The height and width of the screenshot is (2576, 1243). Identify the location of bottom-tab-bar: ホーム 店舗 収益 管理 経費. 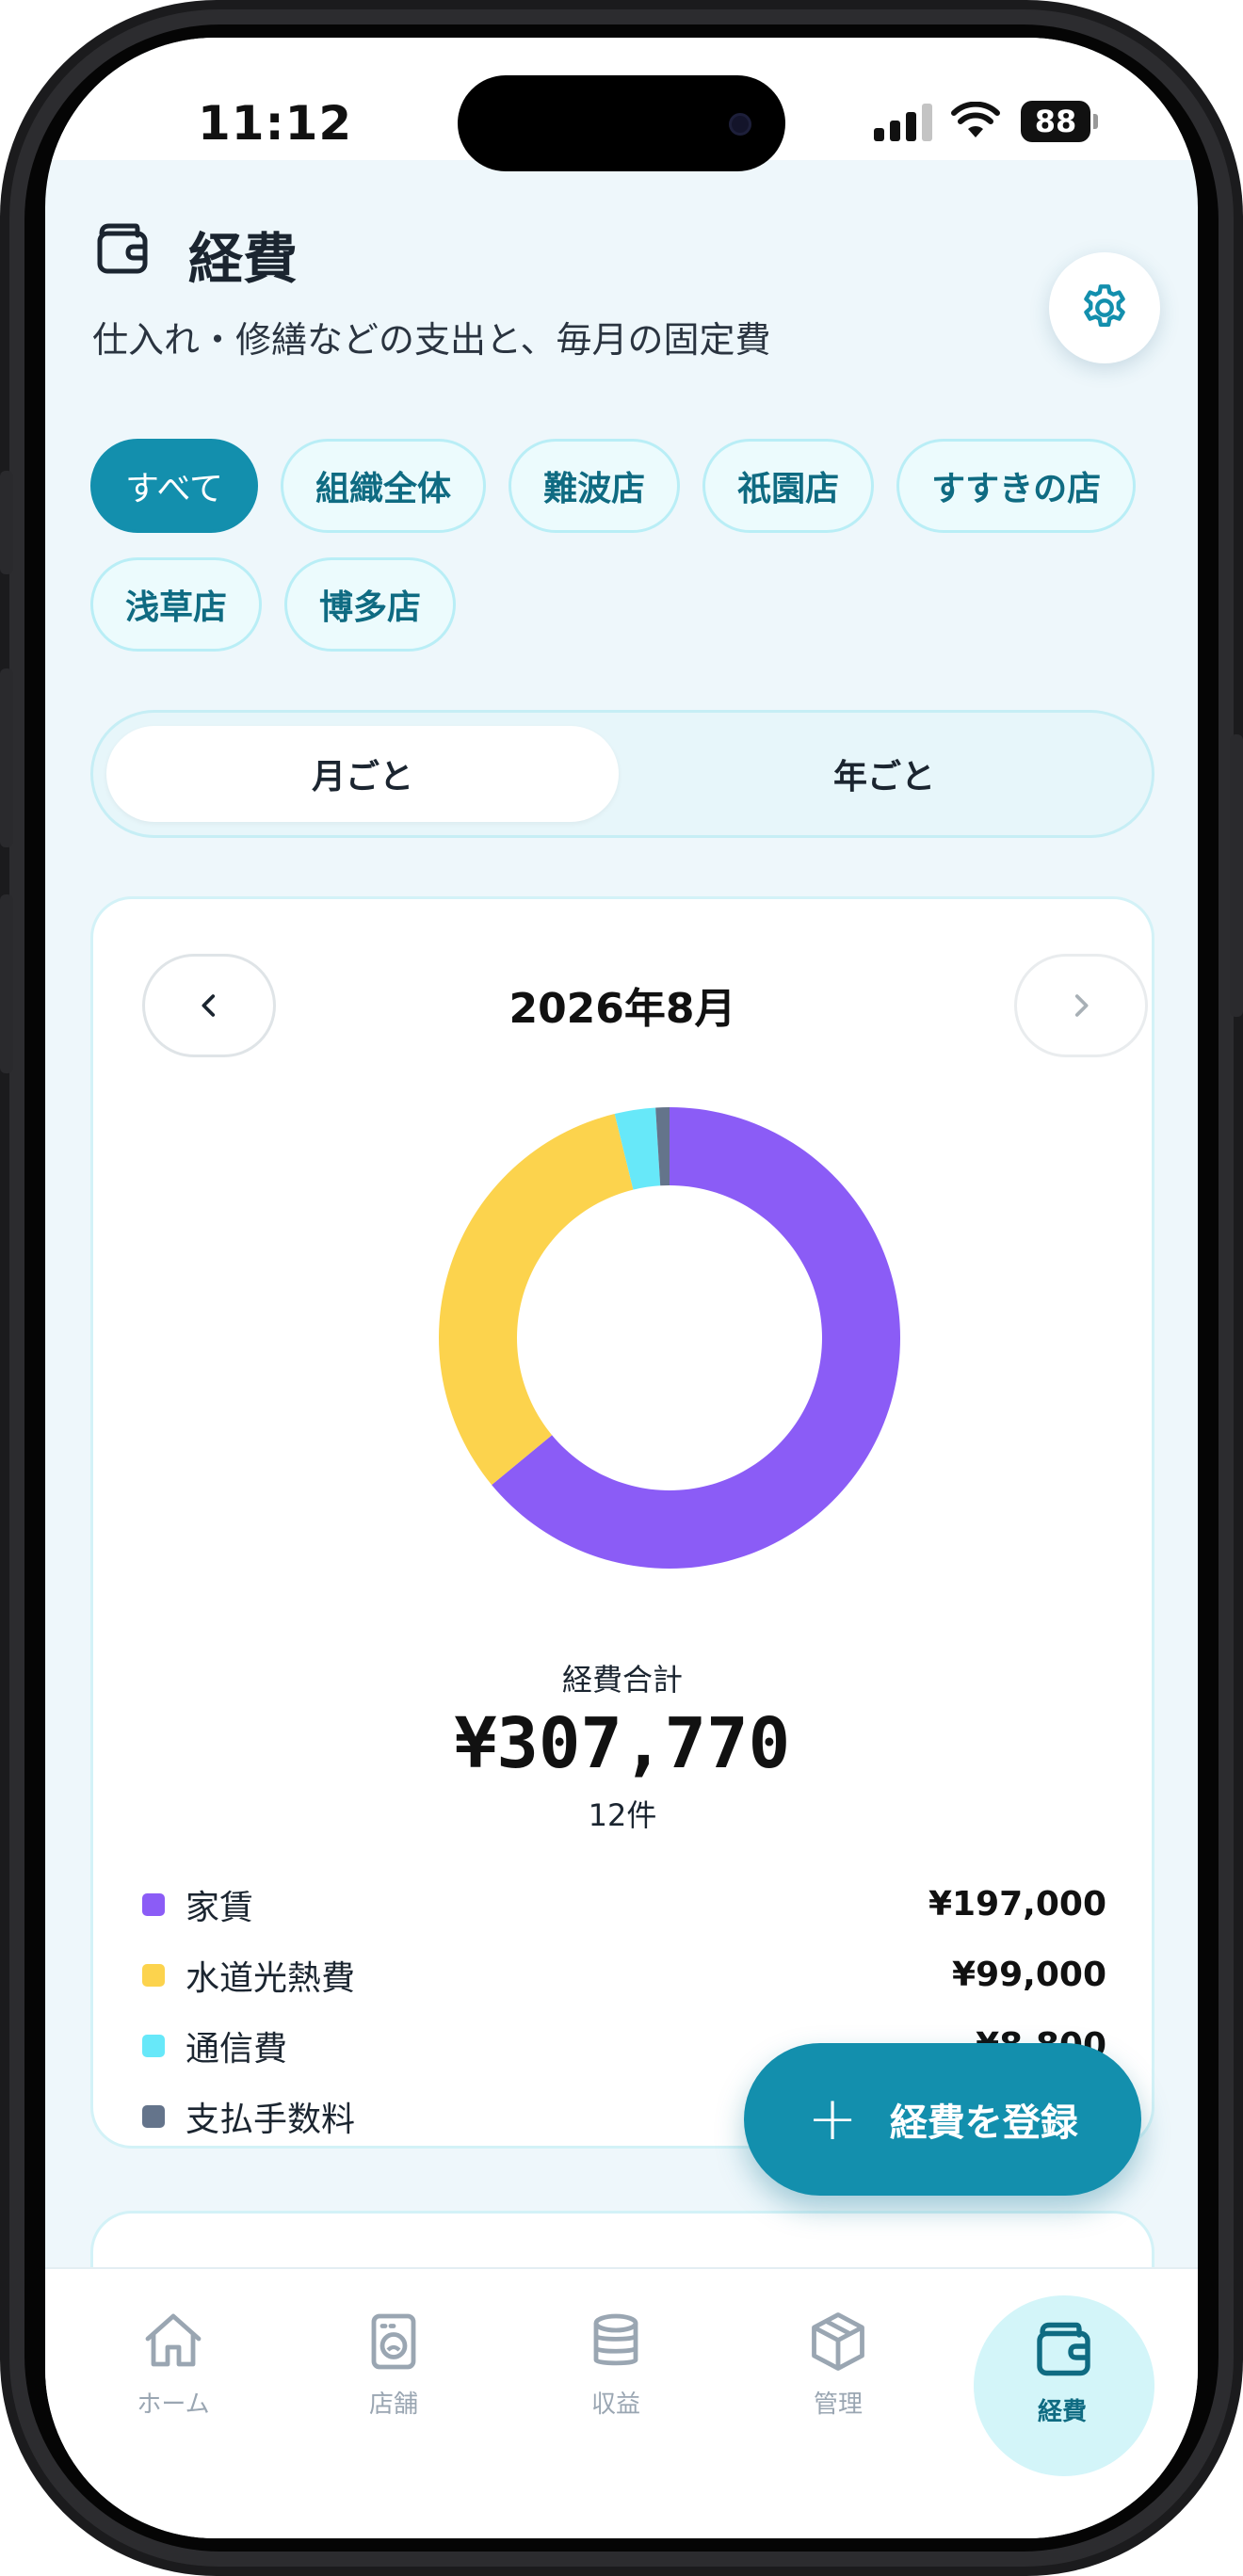
(622, 2402).